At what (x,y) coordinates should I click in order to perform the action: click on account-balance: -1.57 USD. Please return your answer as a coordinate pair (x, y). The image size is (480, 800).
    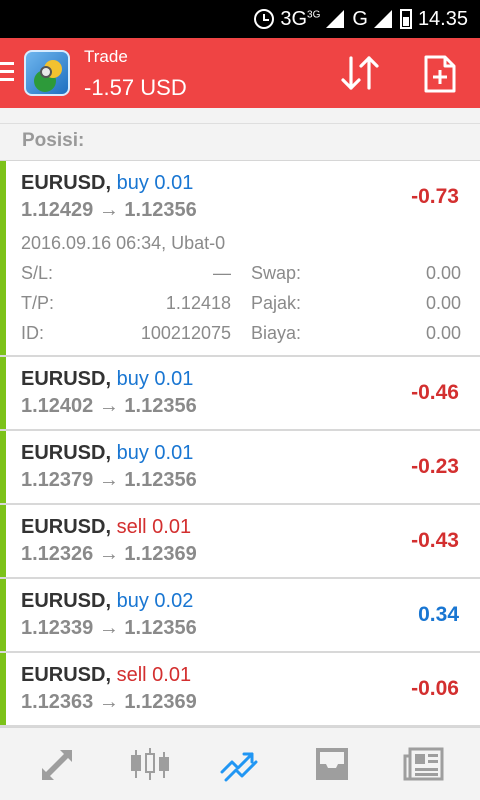
    Looking at the image, I should click on (135, 87).